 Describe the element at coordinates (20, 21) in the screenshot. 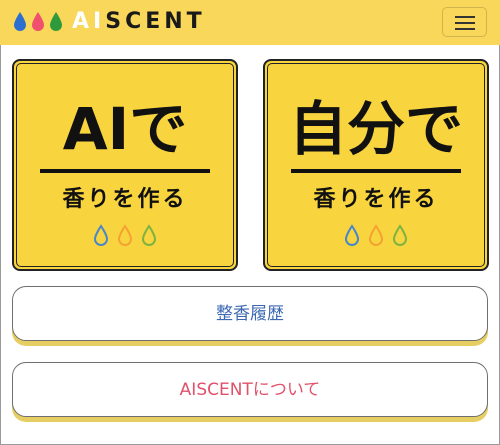

I see `logo-drop-blue-icon` at that location.